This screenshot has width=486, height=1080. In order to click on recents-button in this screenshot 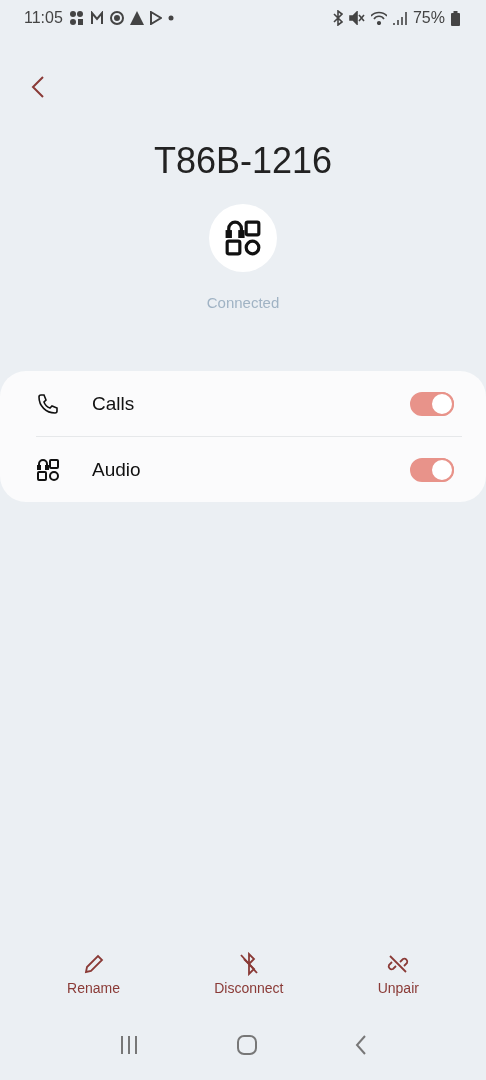, I will do `click(129, 1045)`.